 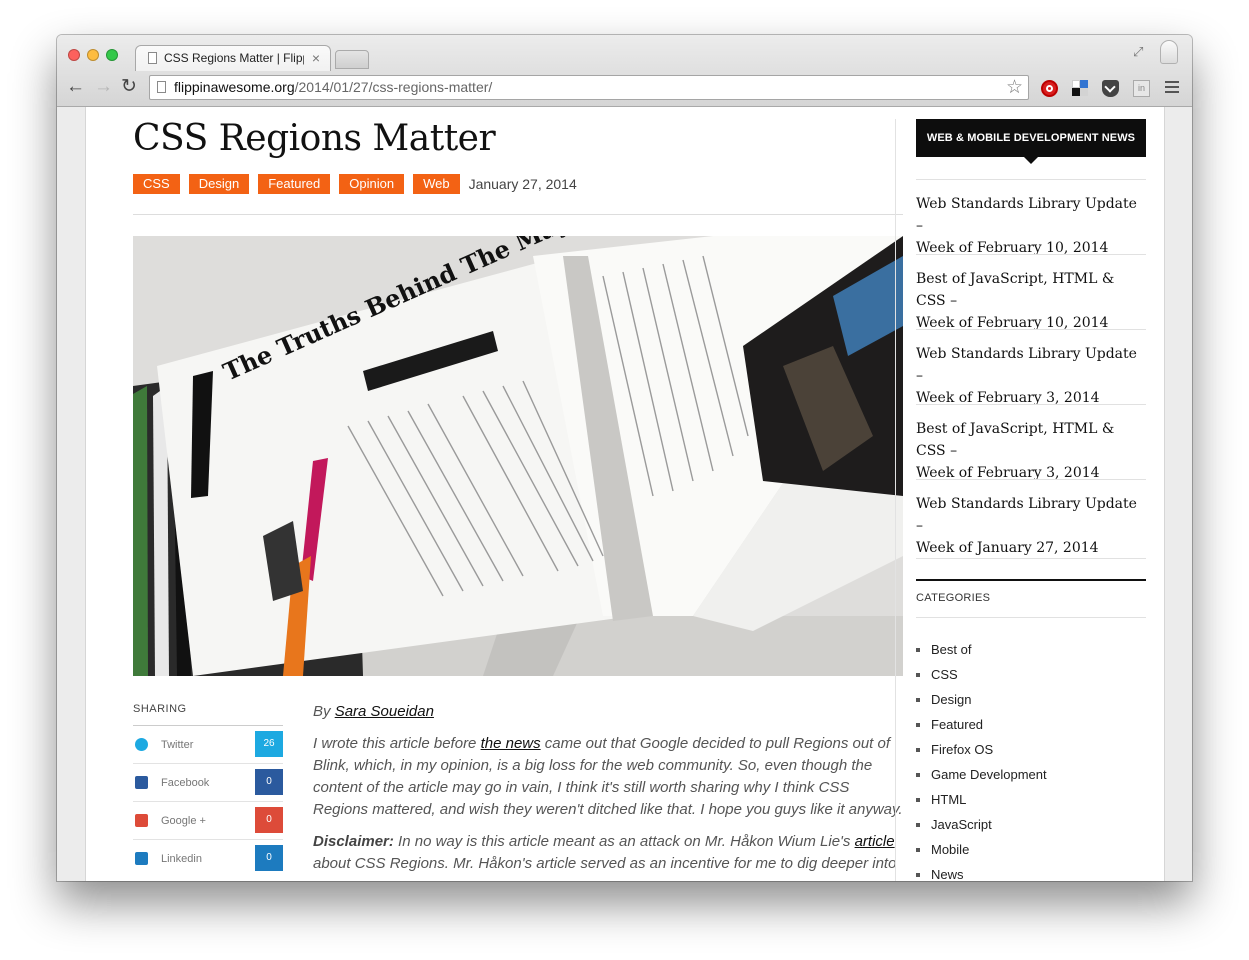 I want to click on tab-title: CSS Regions Matter | Flippin, so click(x=234, y=58).